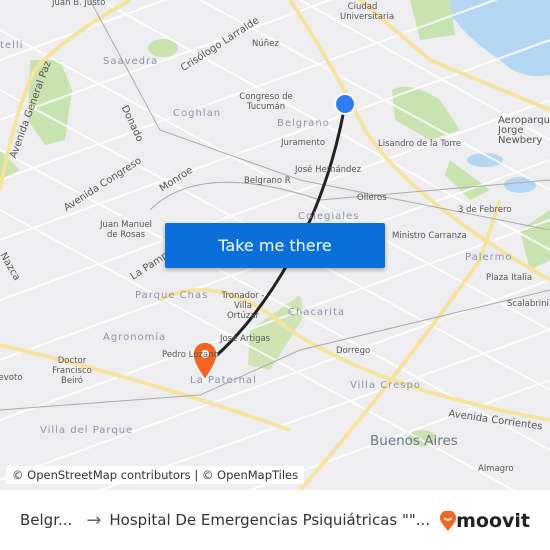 The width and height of the screenshot is (550, 550). What do you see at coordinates (303, 143) in the screenshot?
I see `map-label: Juramento` at bounding box center [303, 143].